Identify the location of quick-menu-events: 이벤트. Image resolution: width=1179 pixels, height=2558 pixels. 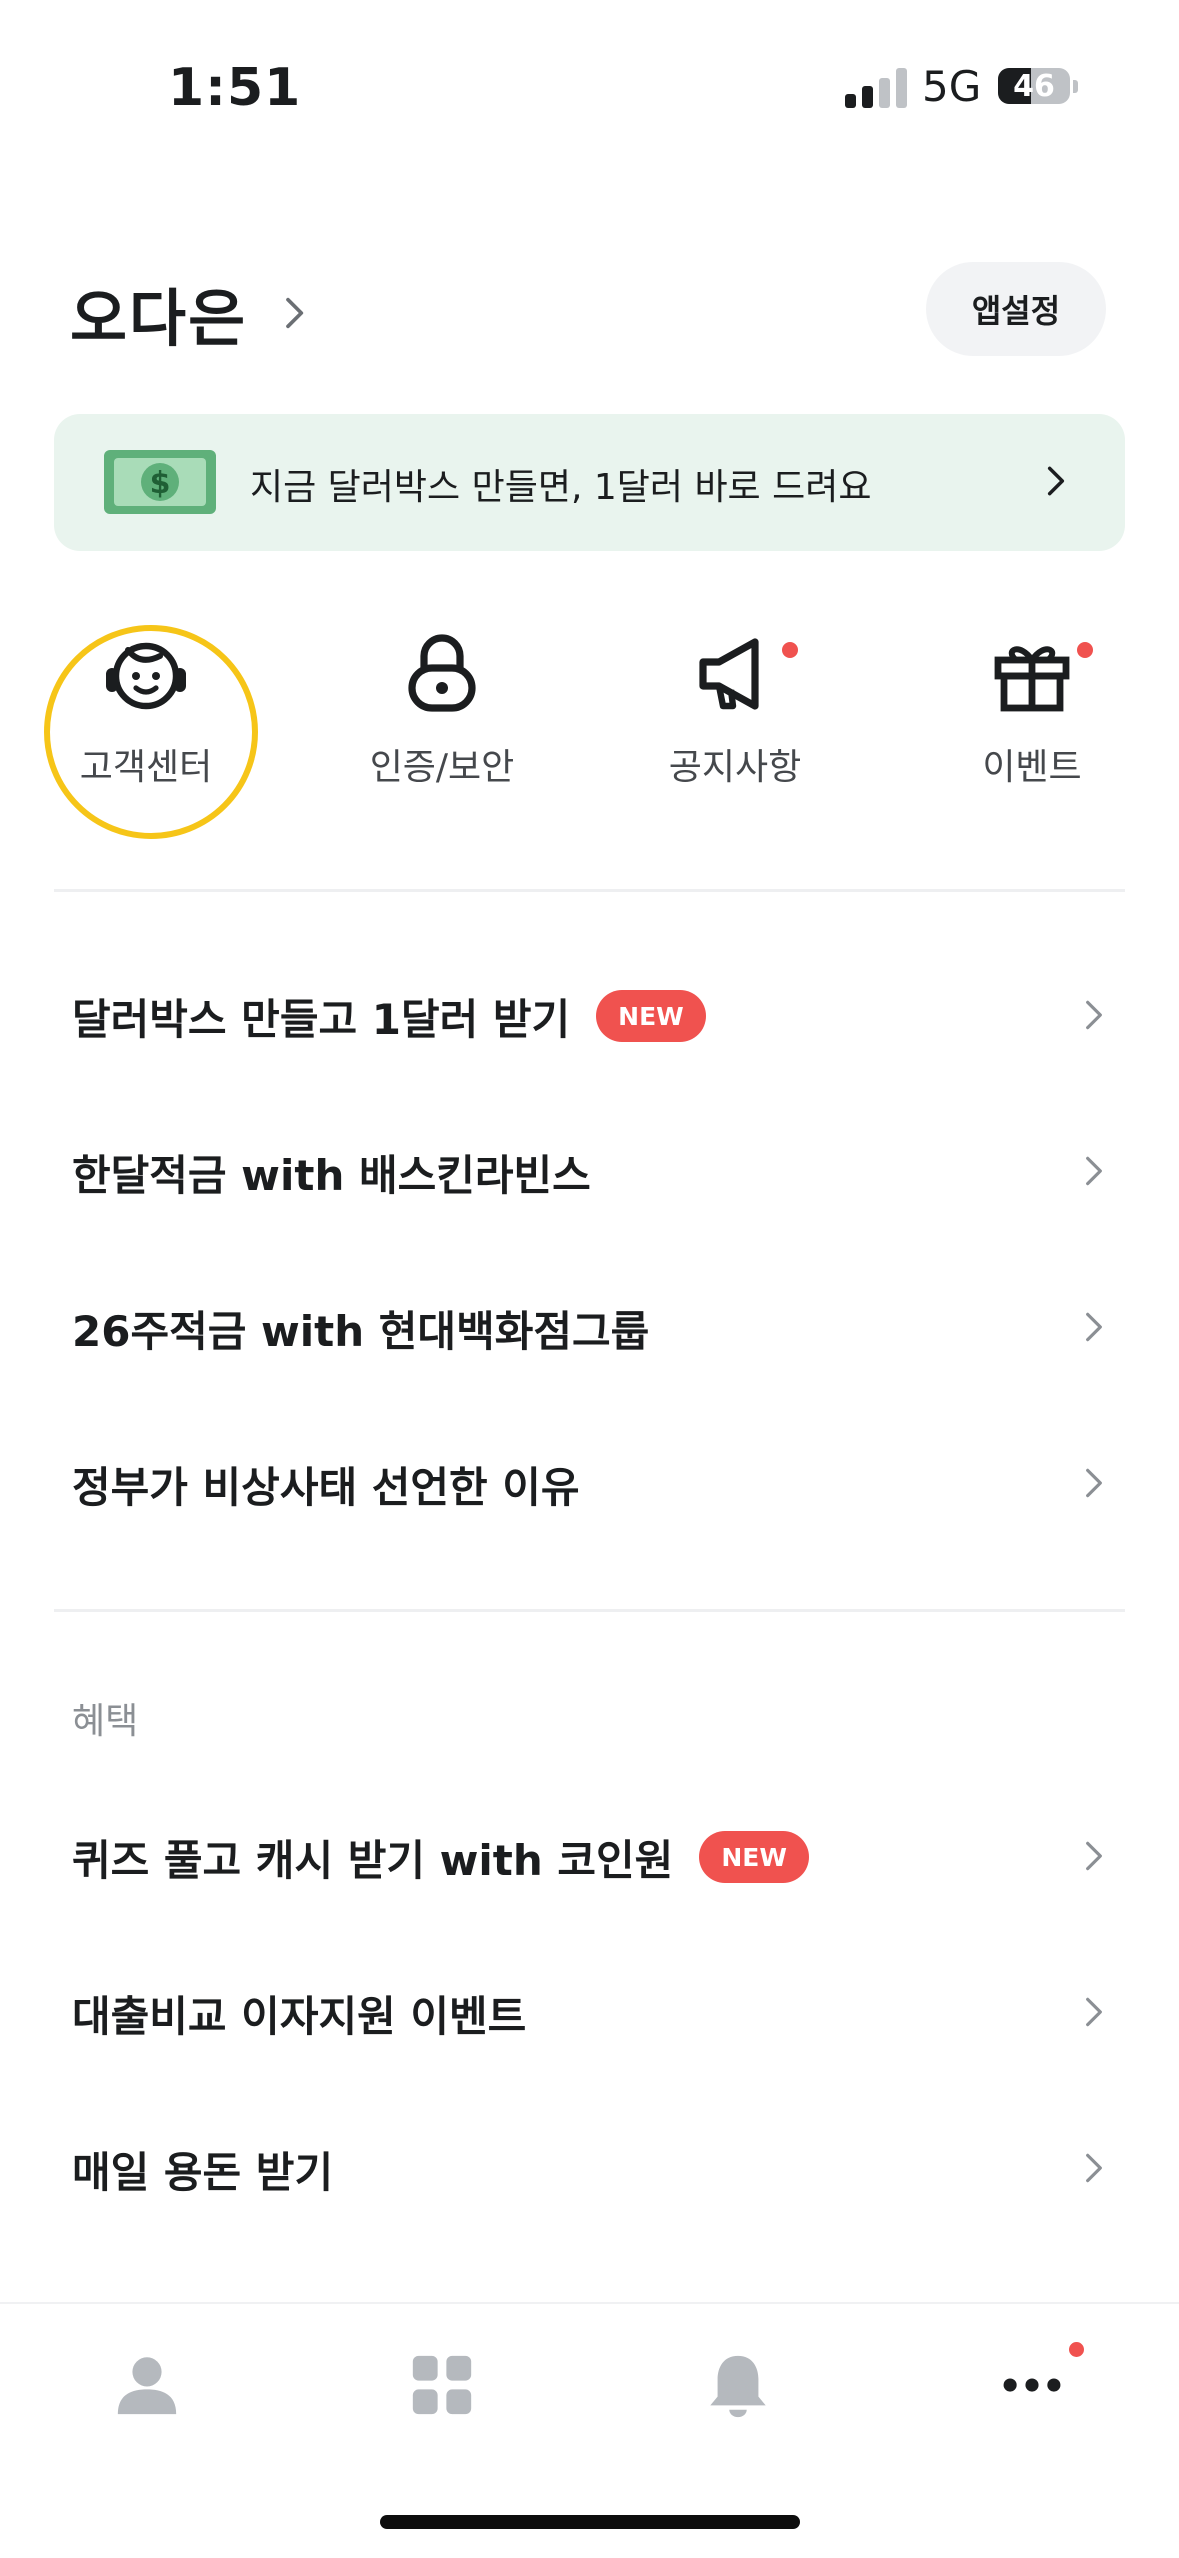
(1032, 711).